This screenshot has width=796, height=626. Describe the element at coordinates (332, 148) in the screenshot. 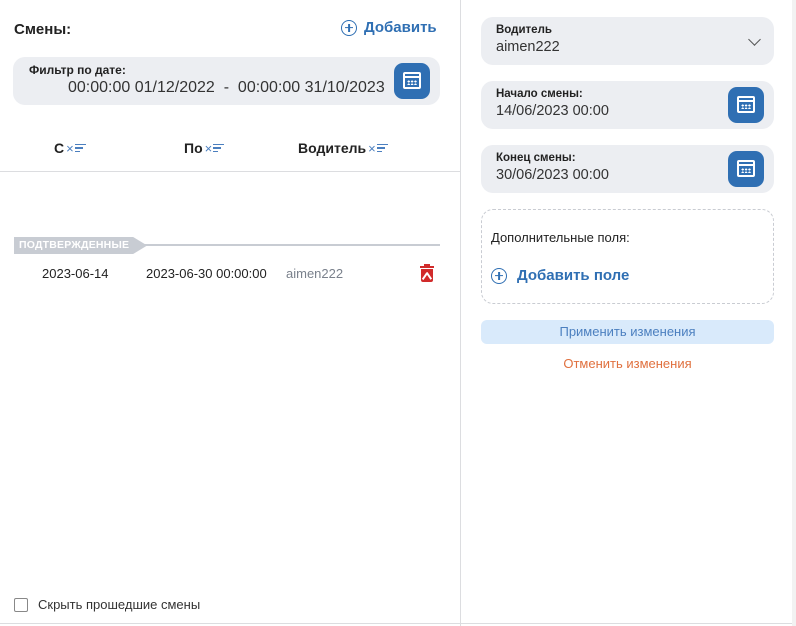

I see `column-header-driver-label: Водитель` at that location.